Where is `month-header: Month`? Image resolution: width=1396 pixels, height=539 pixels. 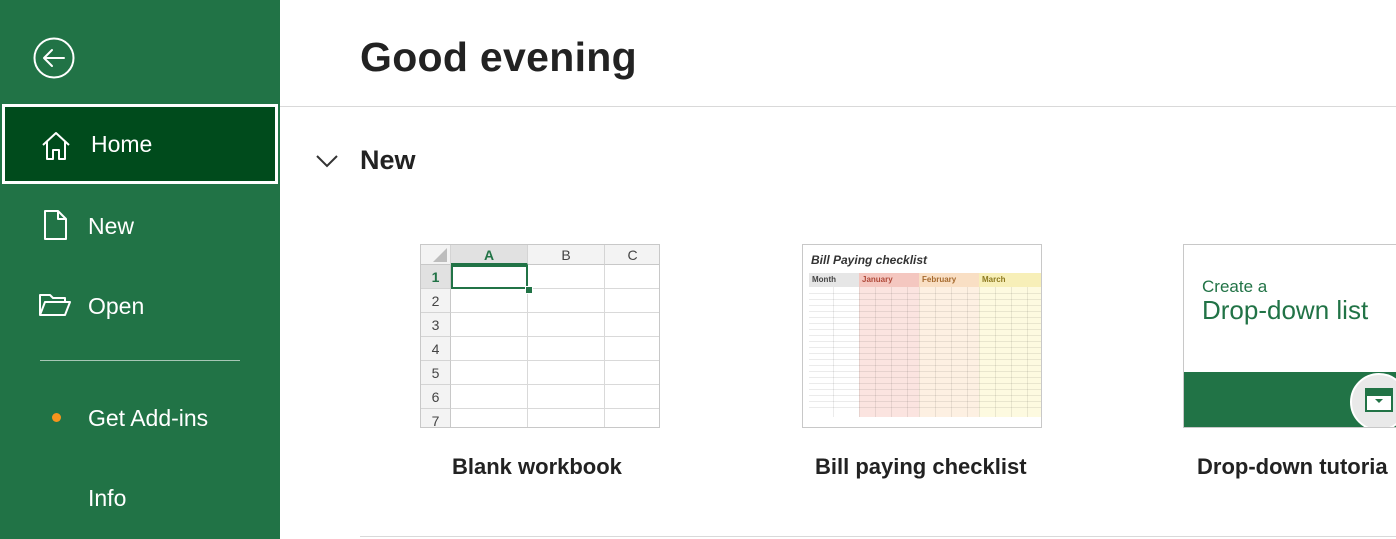
month-header: Month is located at coordinates (834, 280).